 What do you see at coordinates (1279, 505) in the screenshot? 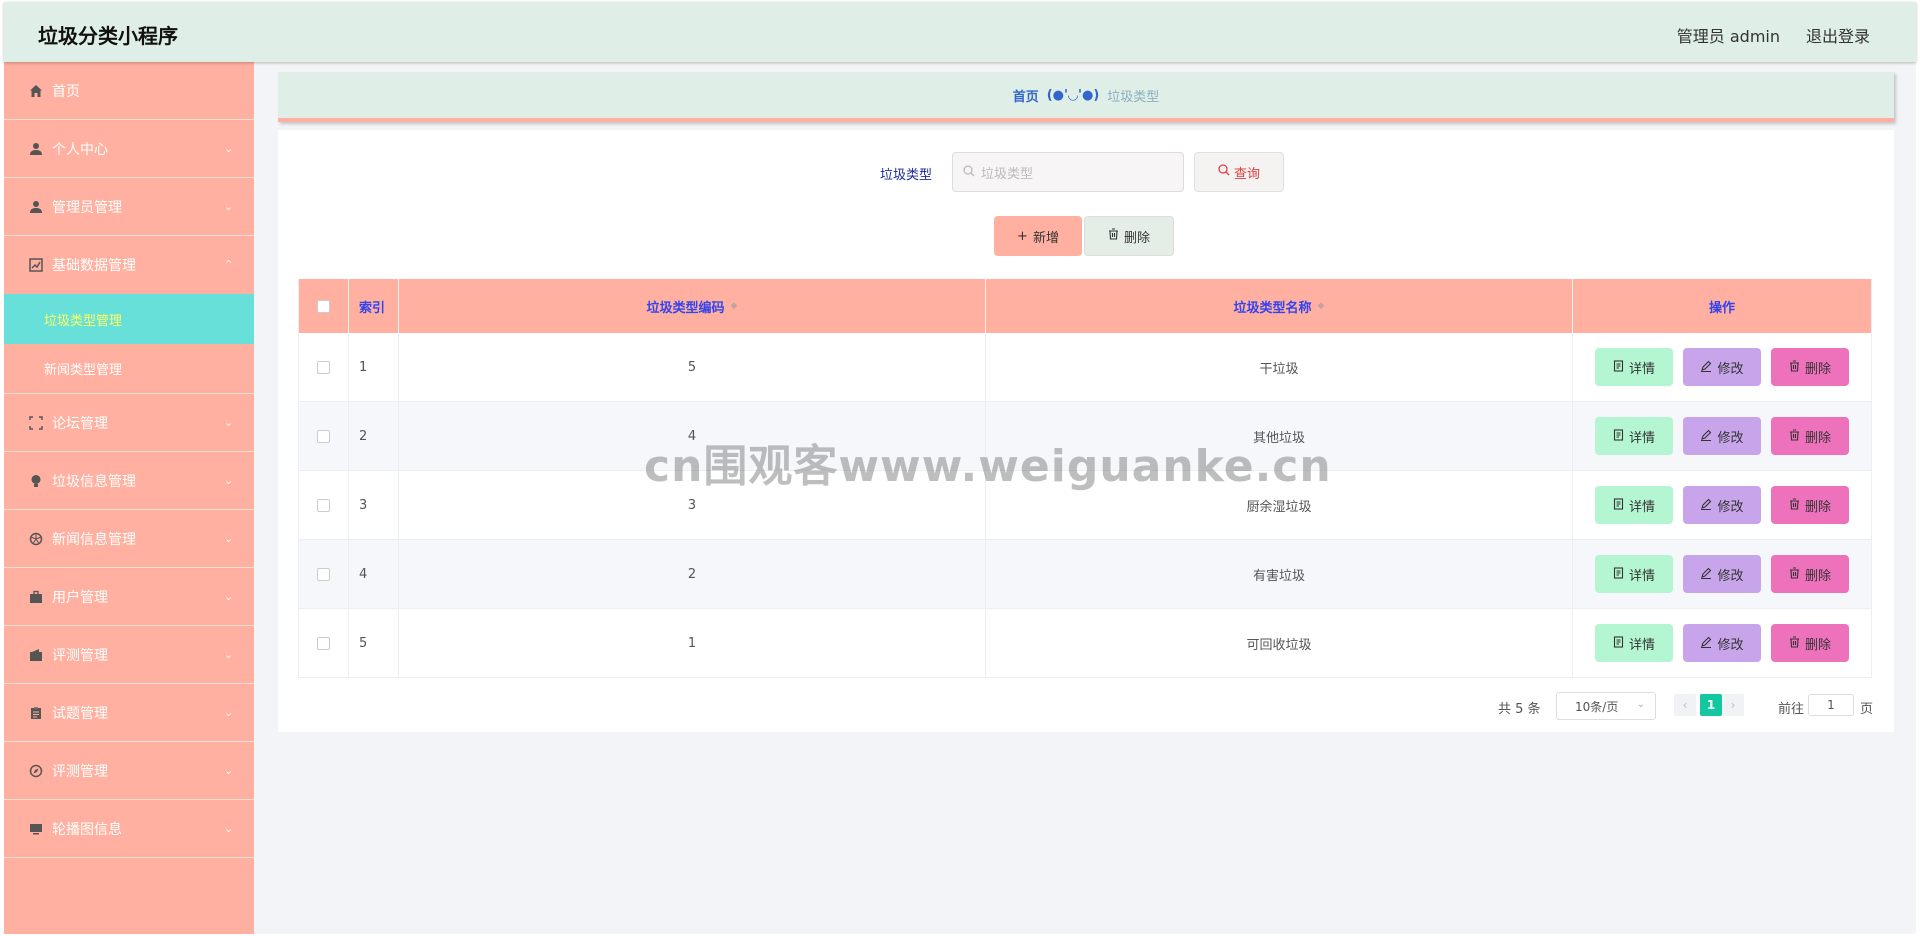
I see `row-name: 厨余湿垃圾` at bounding box center [1279, 505].